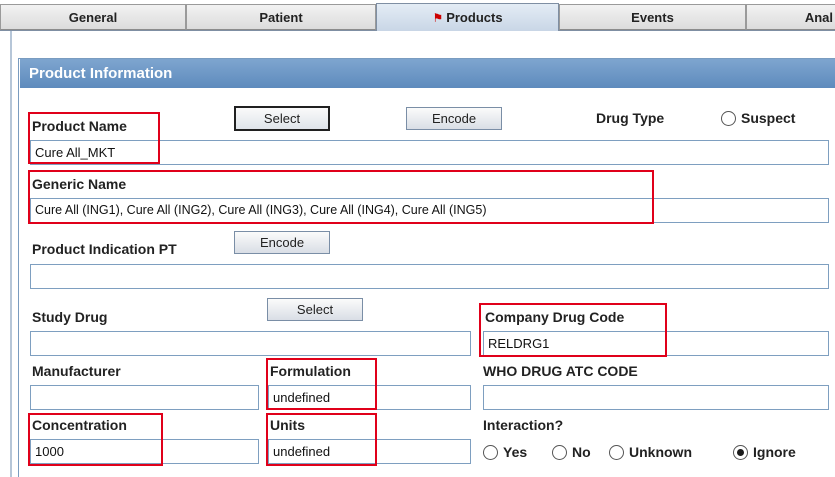 Image resolution: width=835 pixels, height=477 pixels. What do you see at coordinates (79, 184) in the screenshot?
I see `generic-name-label: Generic Name` at bounding box center [79, 184].